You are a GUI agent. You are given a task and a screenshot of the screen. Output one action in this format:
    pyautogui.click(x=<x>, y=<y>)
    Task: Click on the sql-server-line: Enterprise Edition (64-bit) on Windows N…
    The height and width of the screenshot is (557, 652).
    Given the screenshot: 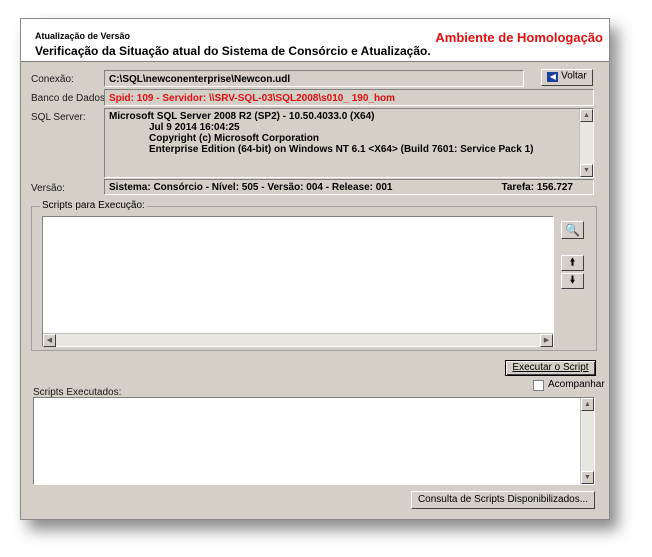 What is the action you would take?
    pyautogui.click(x=341, y=149)
    